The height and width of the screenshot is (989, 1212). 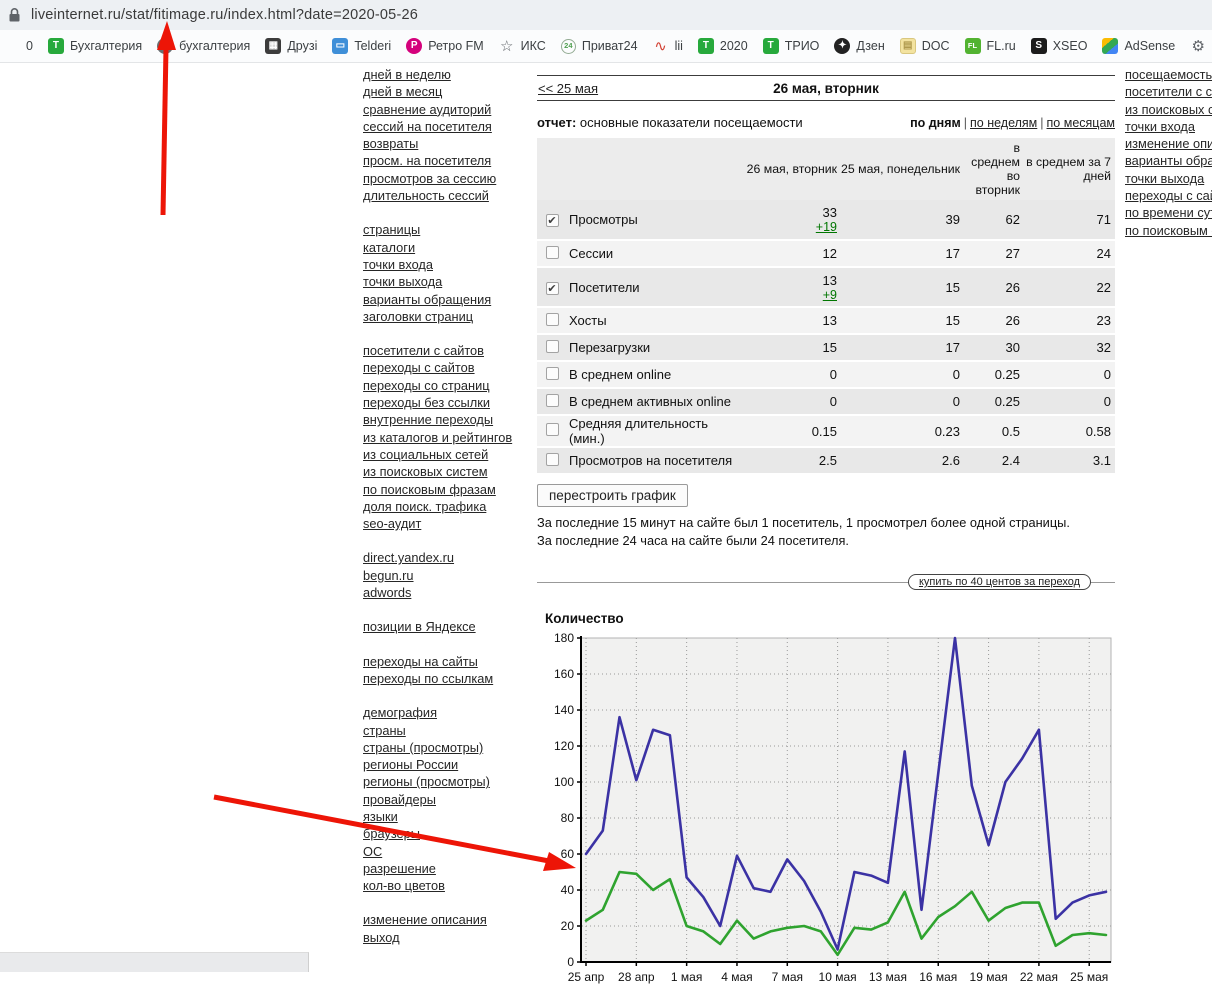 I want to click on sidebar-link: переходы со страниц, so click(x=439, y=385).